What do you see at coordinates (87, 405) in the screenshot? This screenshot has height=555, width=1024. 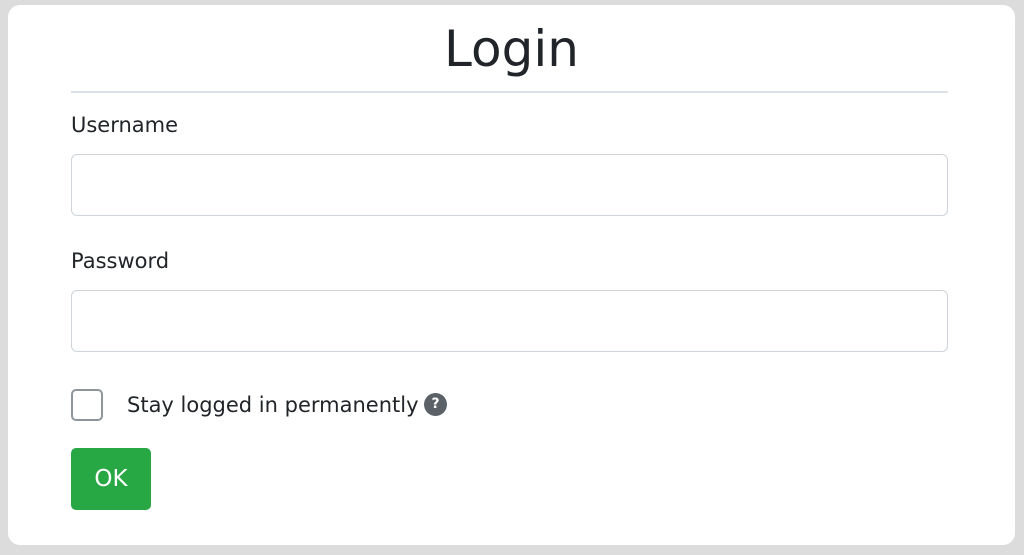 I see `stay-logged-in-checkbox` at bounding box center [87, 405].